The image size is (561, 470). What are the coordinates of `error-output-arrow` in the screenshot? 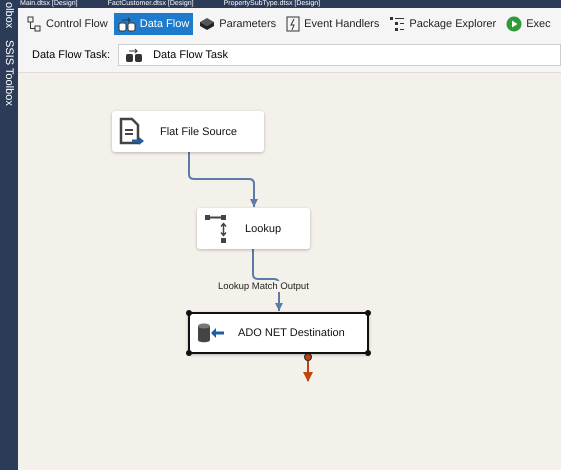 It's located at (308, 367).